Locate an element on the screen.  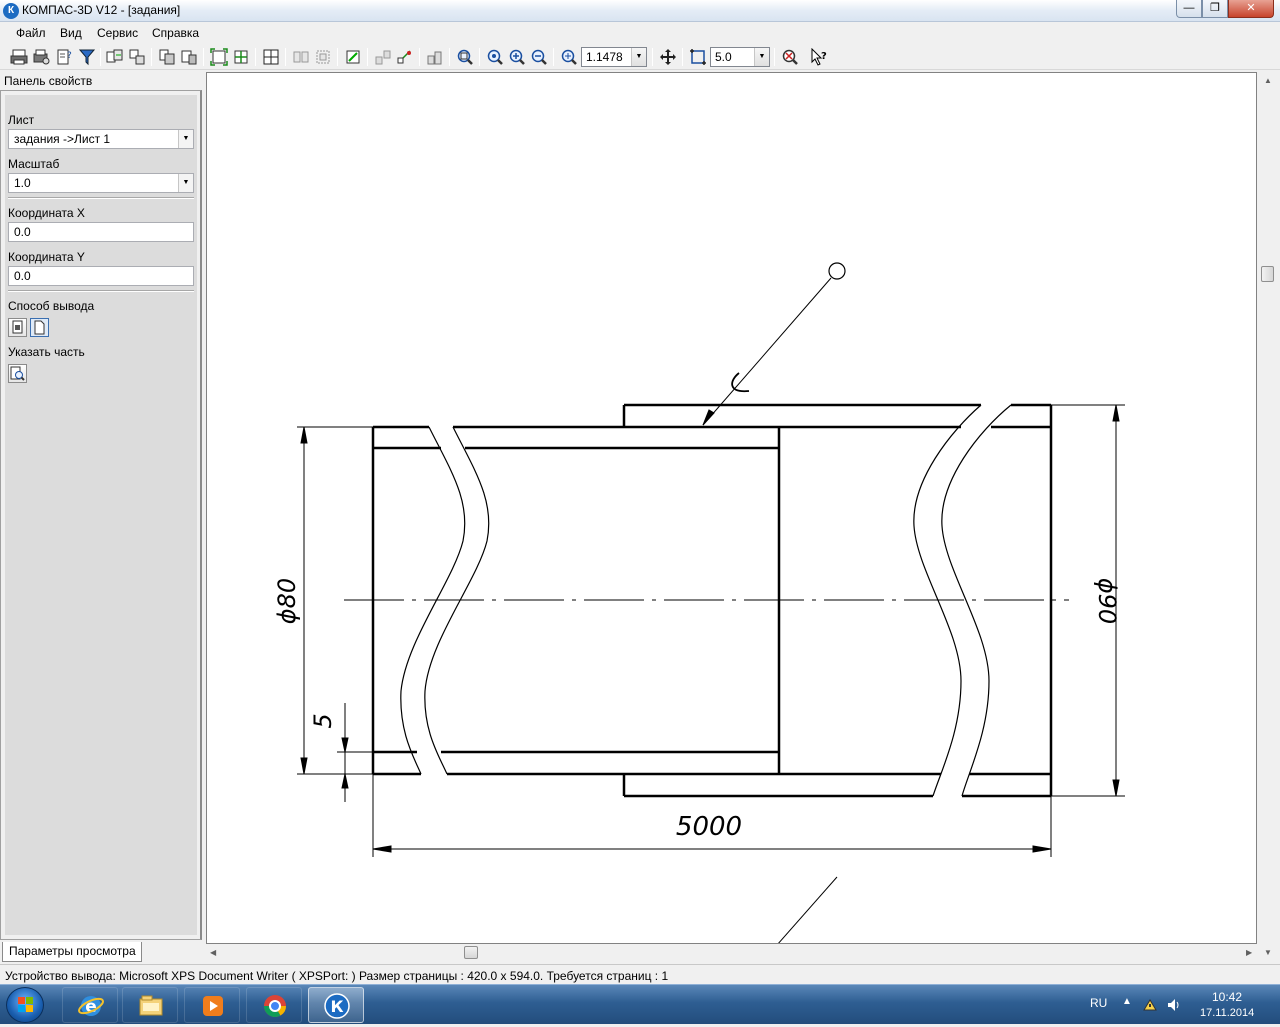
print-icon is located at coordinates (19, 57).